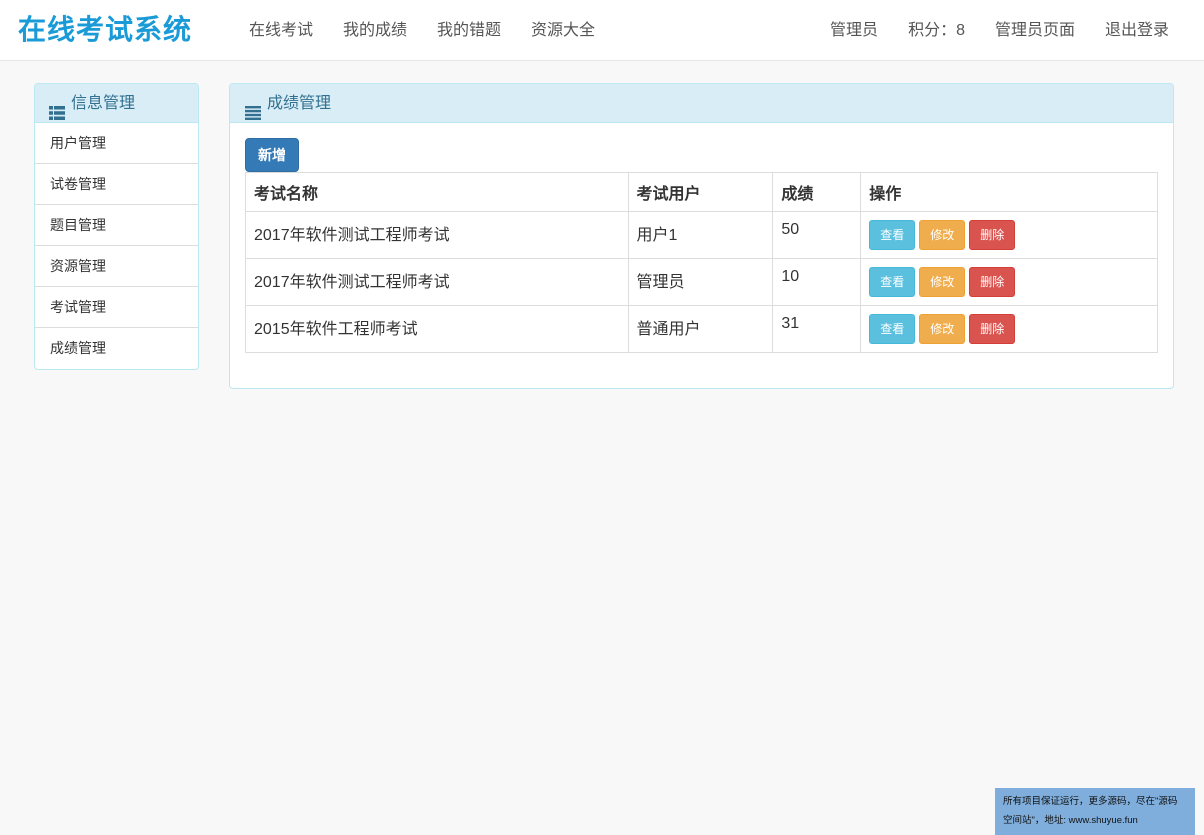 This screenshot has width=1204, height=835. I want to click on menu-icon, so click(253, 108).